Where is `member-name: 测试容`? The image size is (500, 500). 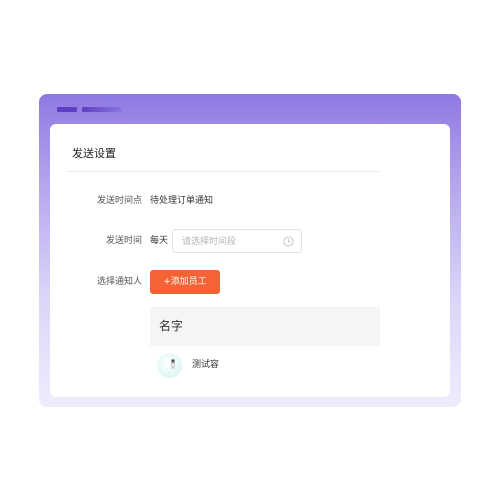 member-name: 测试容 is located at coordinates (206, 365).